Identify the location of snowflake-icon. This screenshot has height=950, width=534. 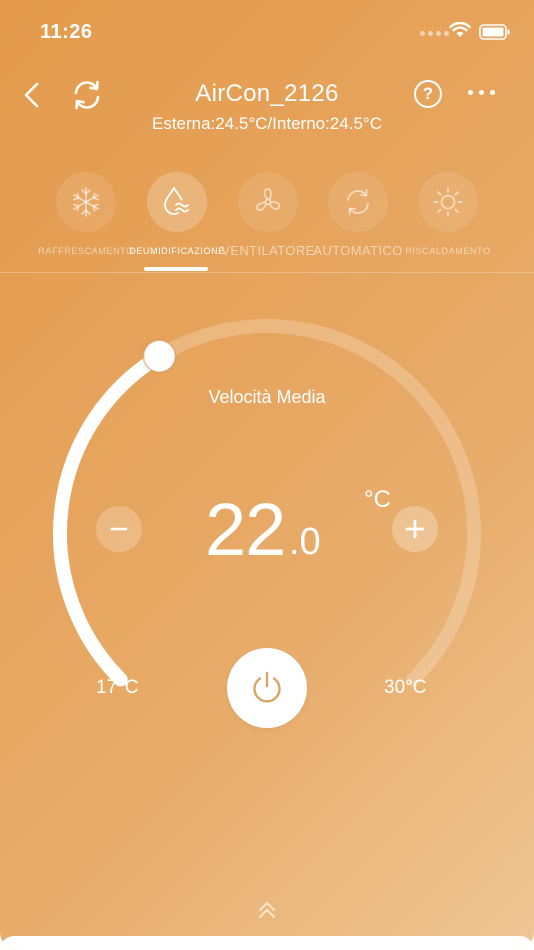
(86, 202).